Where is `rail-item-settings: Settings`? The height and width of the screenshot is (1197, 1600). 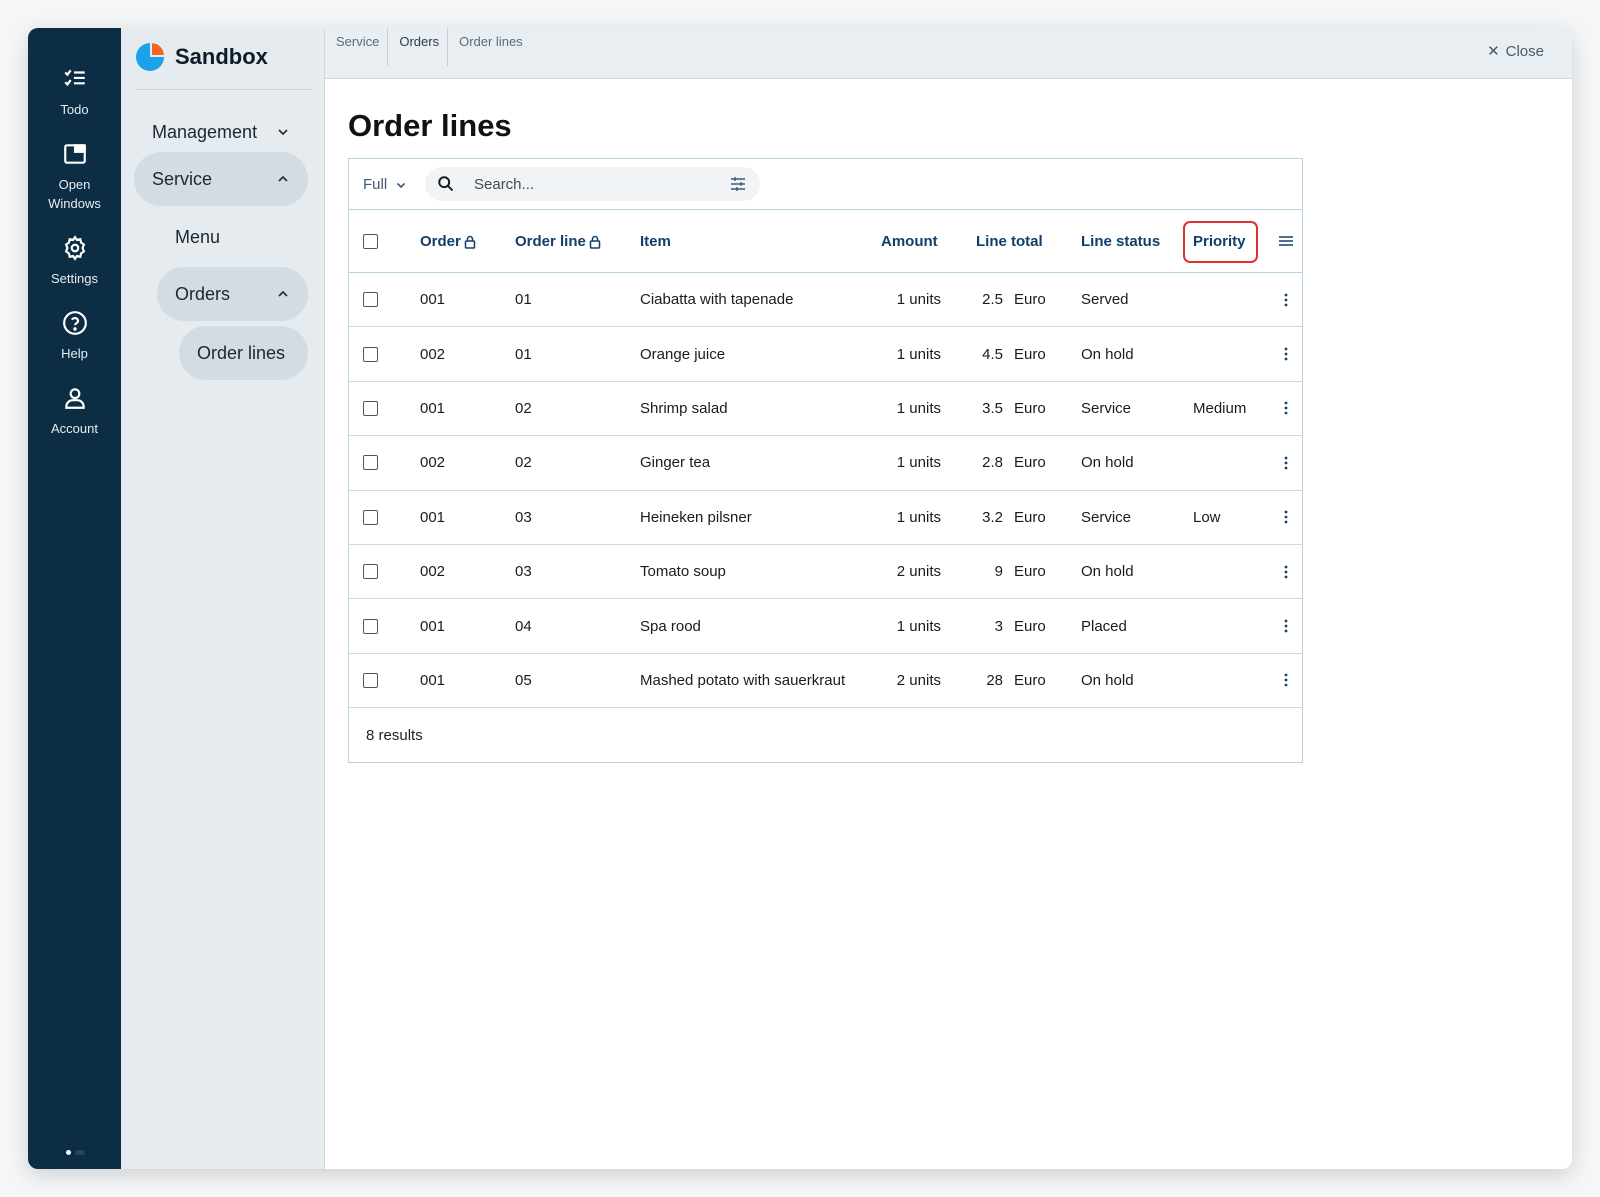
rail-item-settings: Settings is located at coordinates (74, 261).